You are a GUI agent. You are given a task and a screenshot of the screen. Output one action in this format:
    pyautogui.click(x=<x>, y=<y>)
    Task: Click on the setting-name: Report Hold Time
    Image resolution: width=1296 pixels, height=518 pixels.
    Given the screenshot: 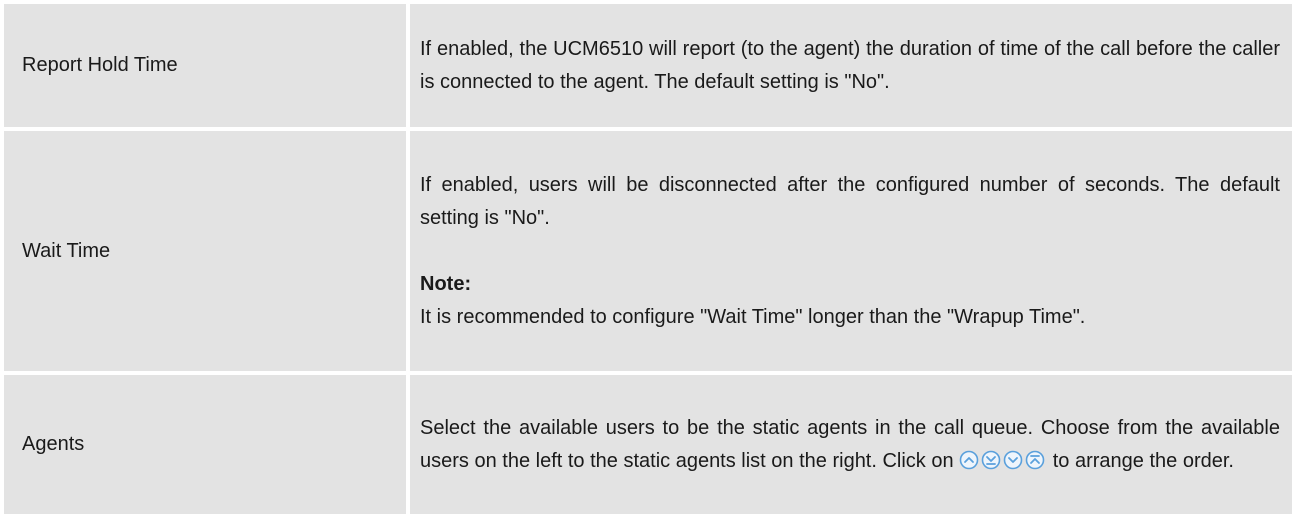 What is the action you would take?
    pyautogui.click(x=205, y=65)
    